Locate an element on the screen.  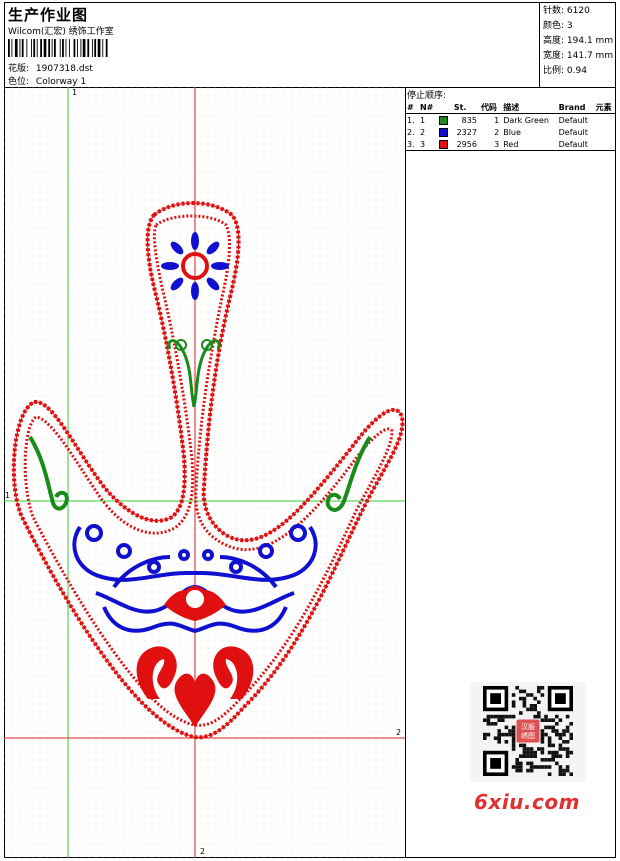
guide-label-v-green: 1 is located at coordinates (75, 92).